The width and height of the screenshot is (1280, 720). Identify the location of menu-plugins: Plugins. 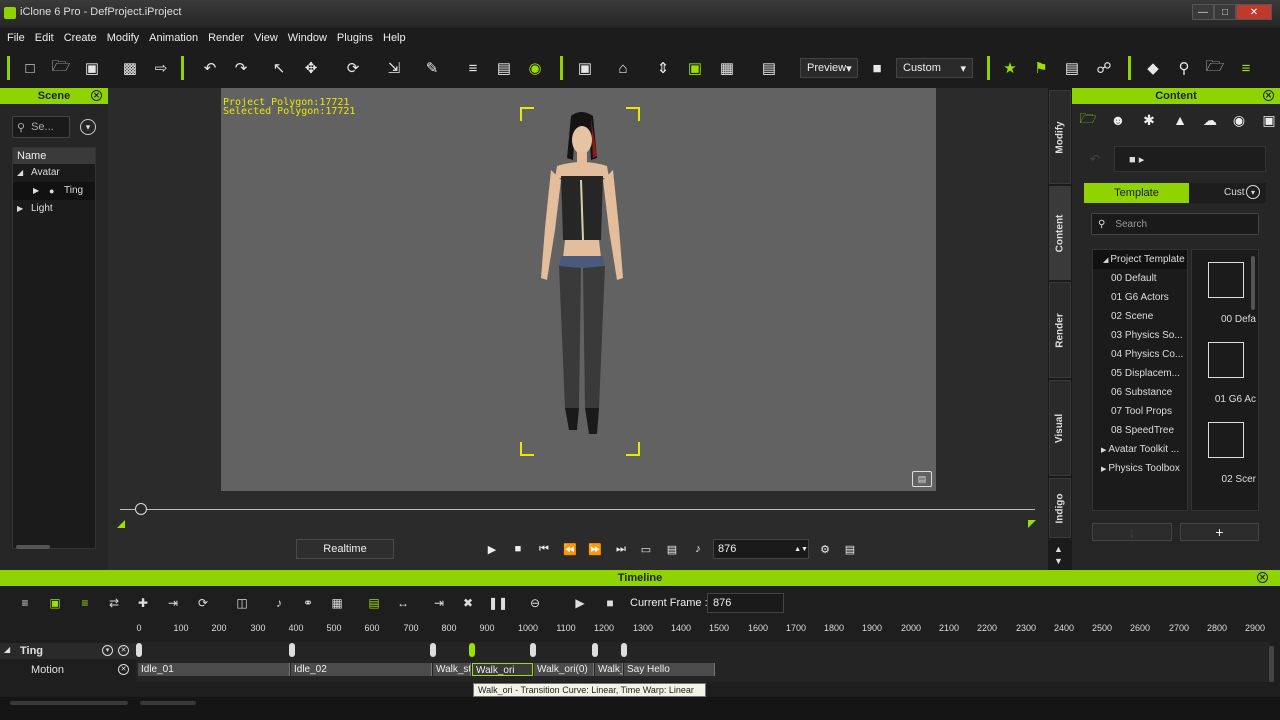
(355, 38).